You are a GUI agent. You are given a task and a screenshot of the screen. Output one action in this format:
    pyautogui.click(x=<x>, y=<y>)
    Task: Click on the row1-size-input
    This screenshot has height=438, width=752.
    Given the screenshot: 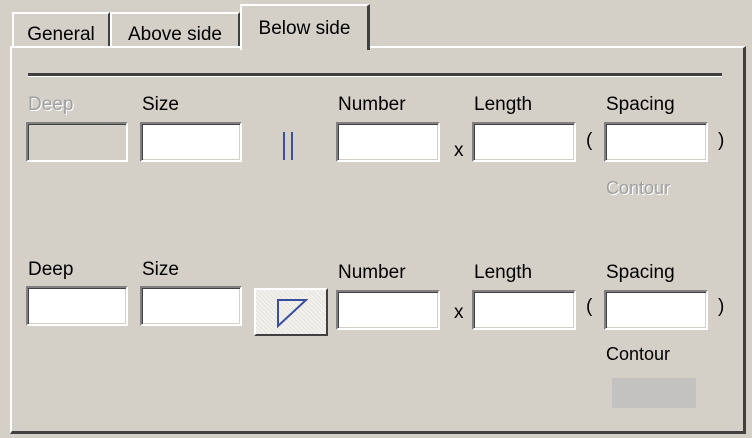 What is the action you would take?
    pyautogui.click(x=191, y=142)
    